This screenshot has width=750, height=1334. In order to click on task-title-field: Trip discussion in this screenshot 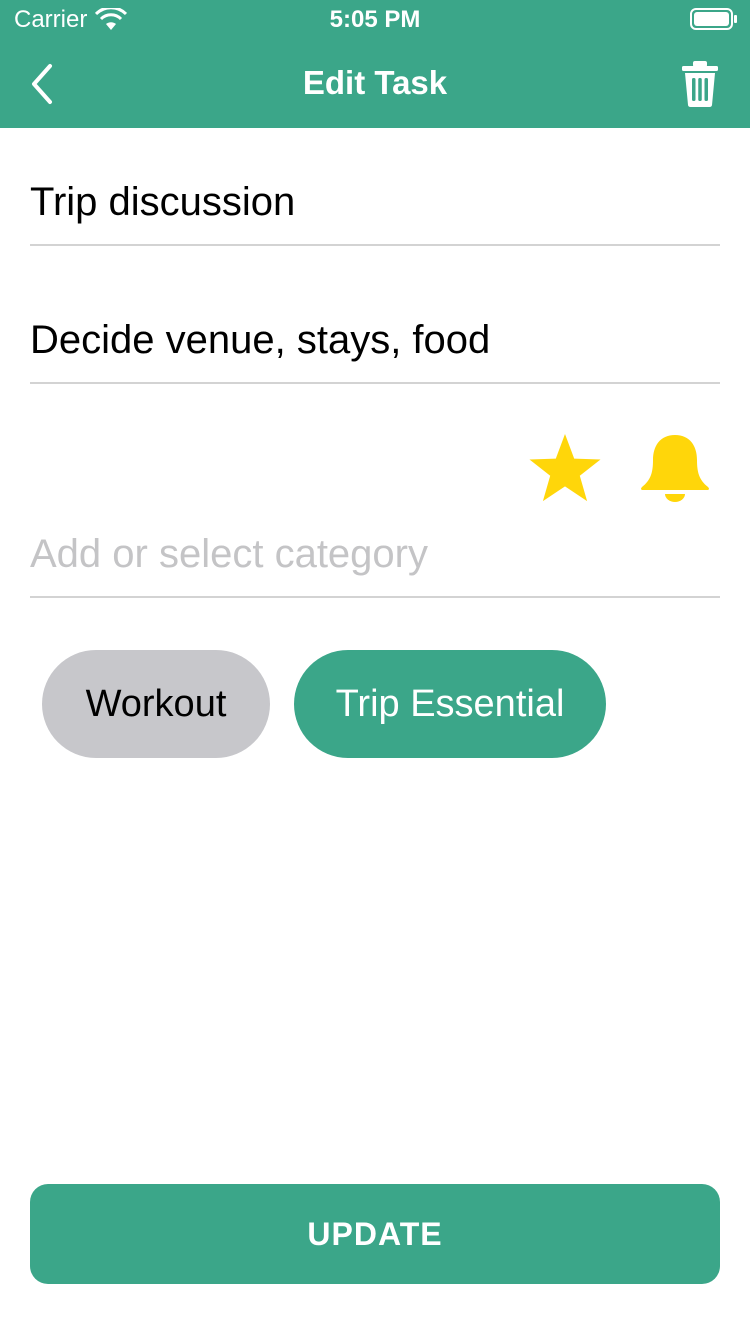, I will do `click(375, 213)`.